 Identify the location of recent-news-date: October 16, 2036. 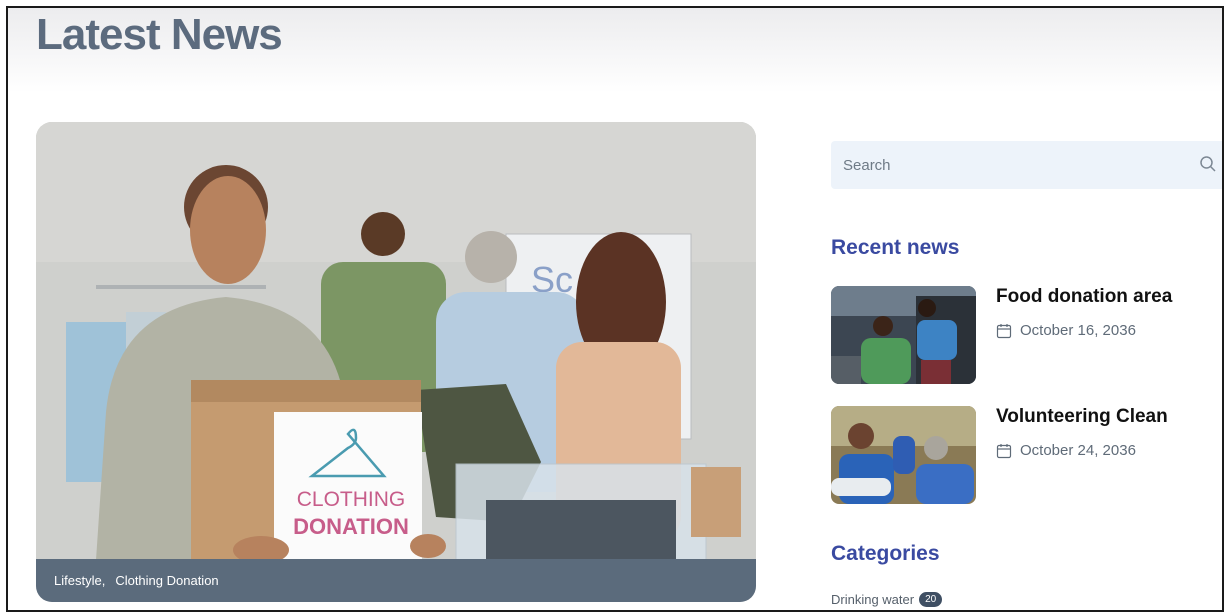
(1066, 330).